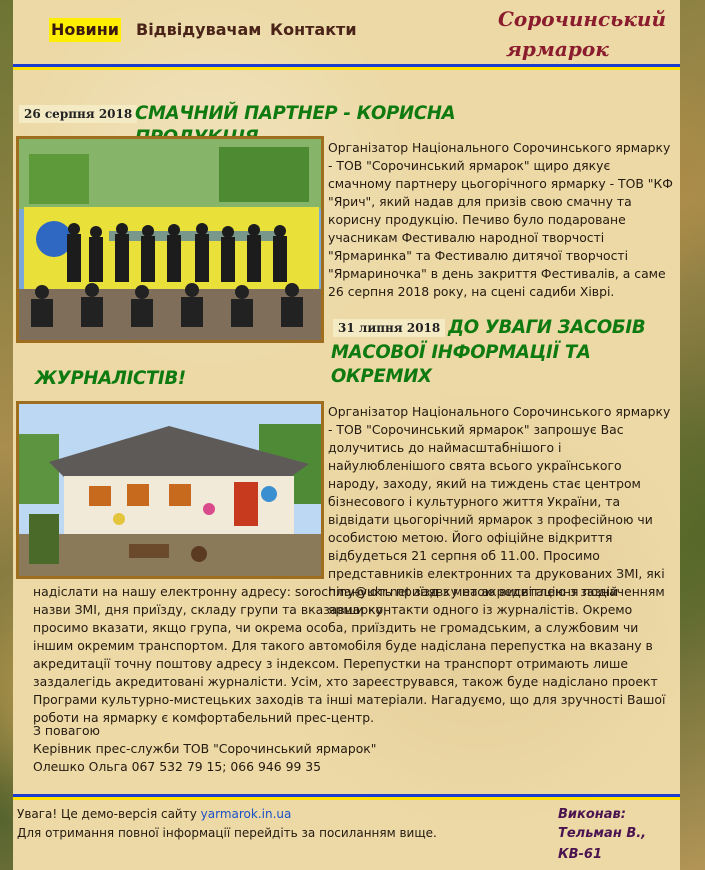 This screenshot has width=705, height=870. I want to click on hut-photo-image, so click(170, 490).